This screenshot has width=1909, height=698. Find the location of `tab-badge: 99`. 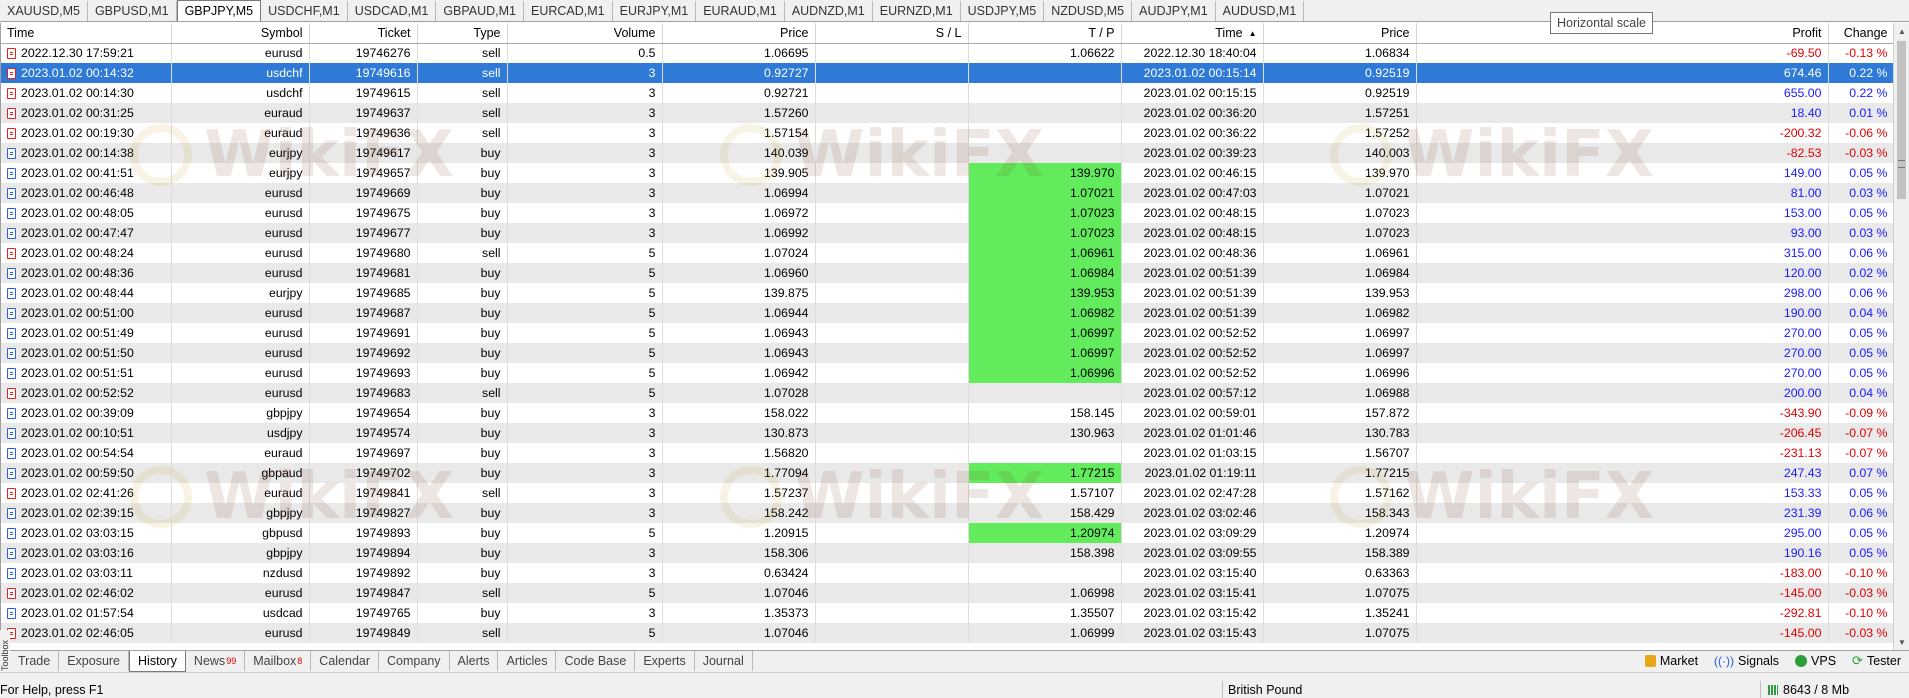

tab-badge: 99 is located at coordinates (231, 661).